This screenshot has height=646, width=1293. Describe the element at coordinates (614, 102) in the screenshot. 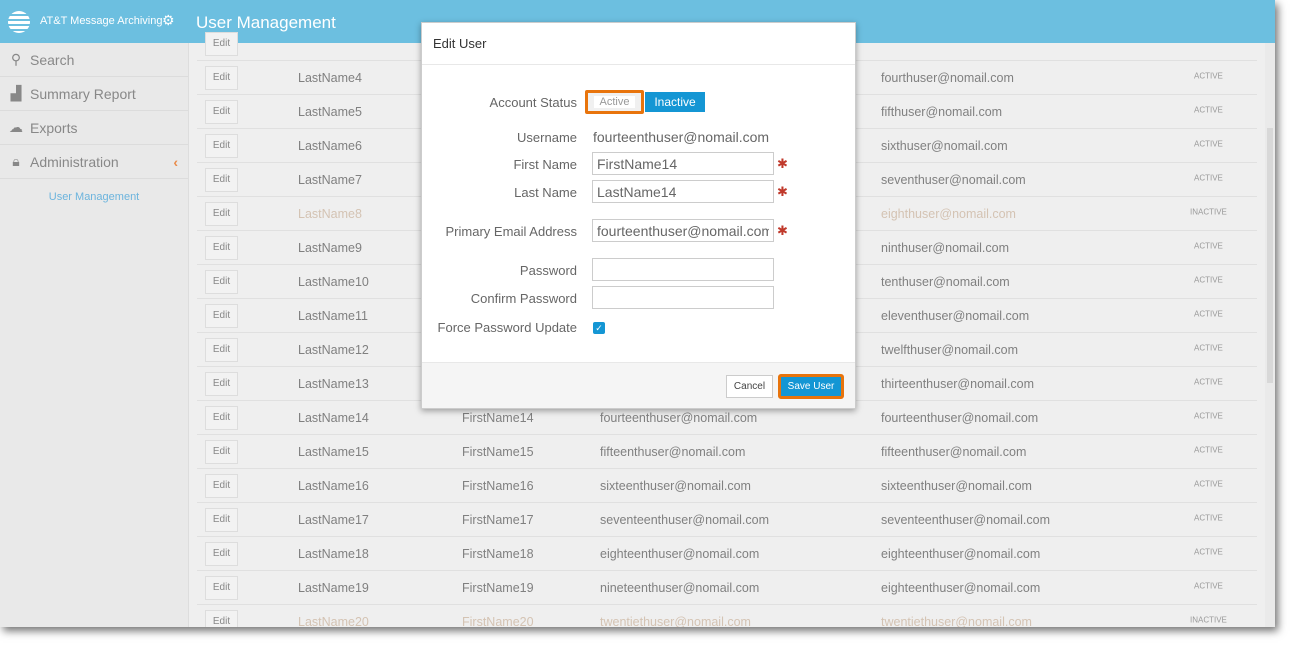

I see `active-toggle: Active` at that location.